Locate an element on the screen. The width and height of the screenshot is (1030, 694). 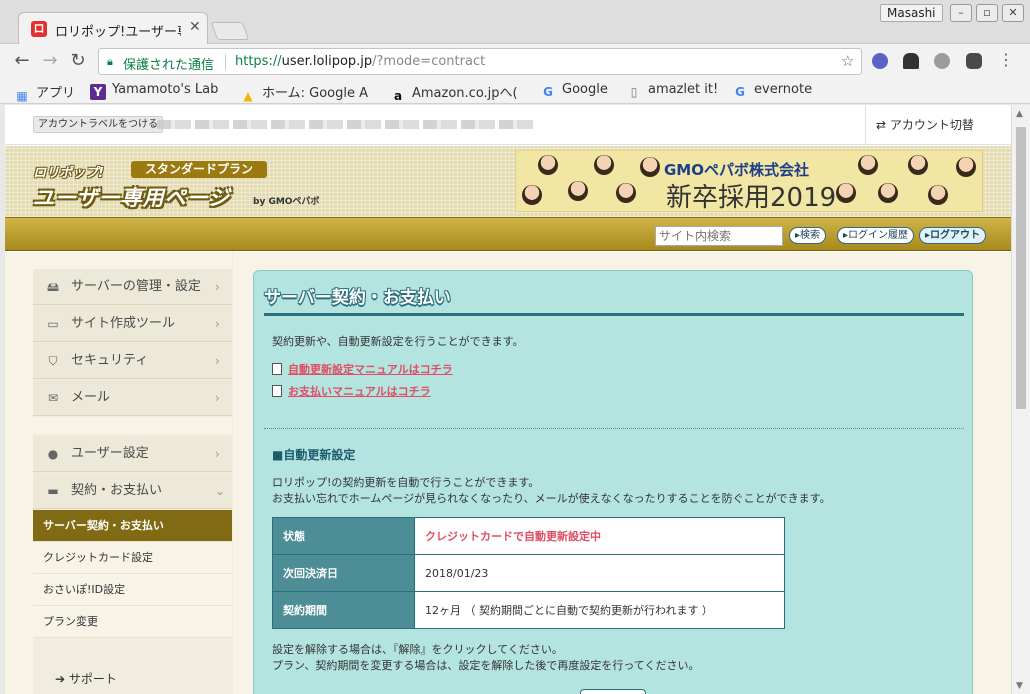
sidebar-sub-osaipo-id: おさいぽ!ID設定 is located at coordinates (132, 590).